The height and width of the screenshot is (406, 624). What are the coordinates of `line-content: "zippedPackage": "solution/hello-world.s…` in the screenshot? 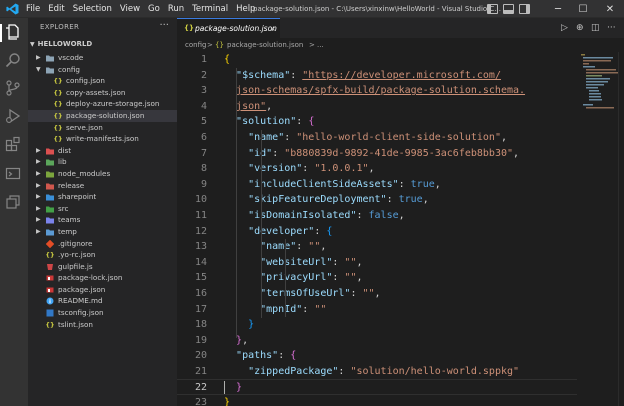 It's located at (371, 372).